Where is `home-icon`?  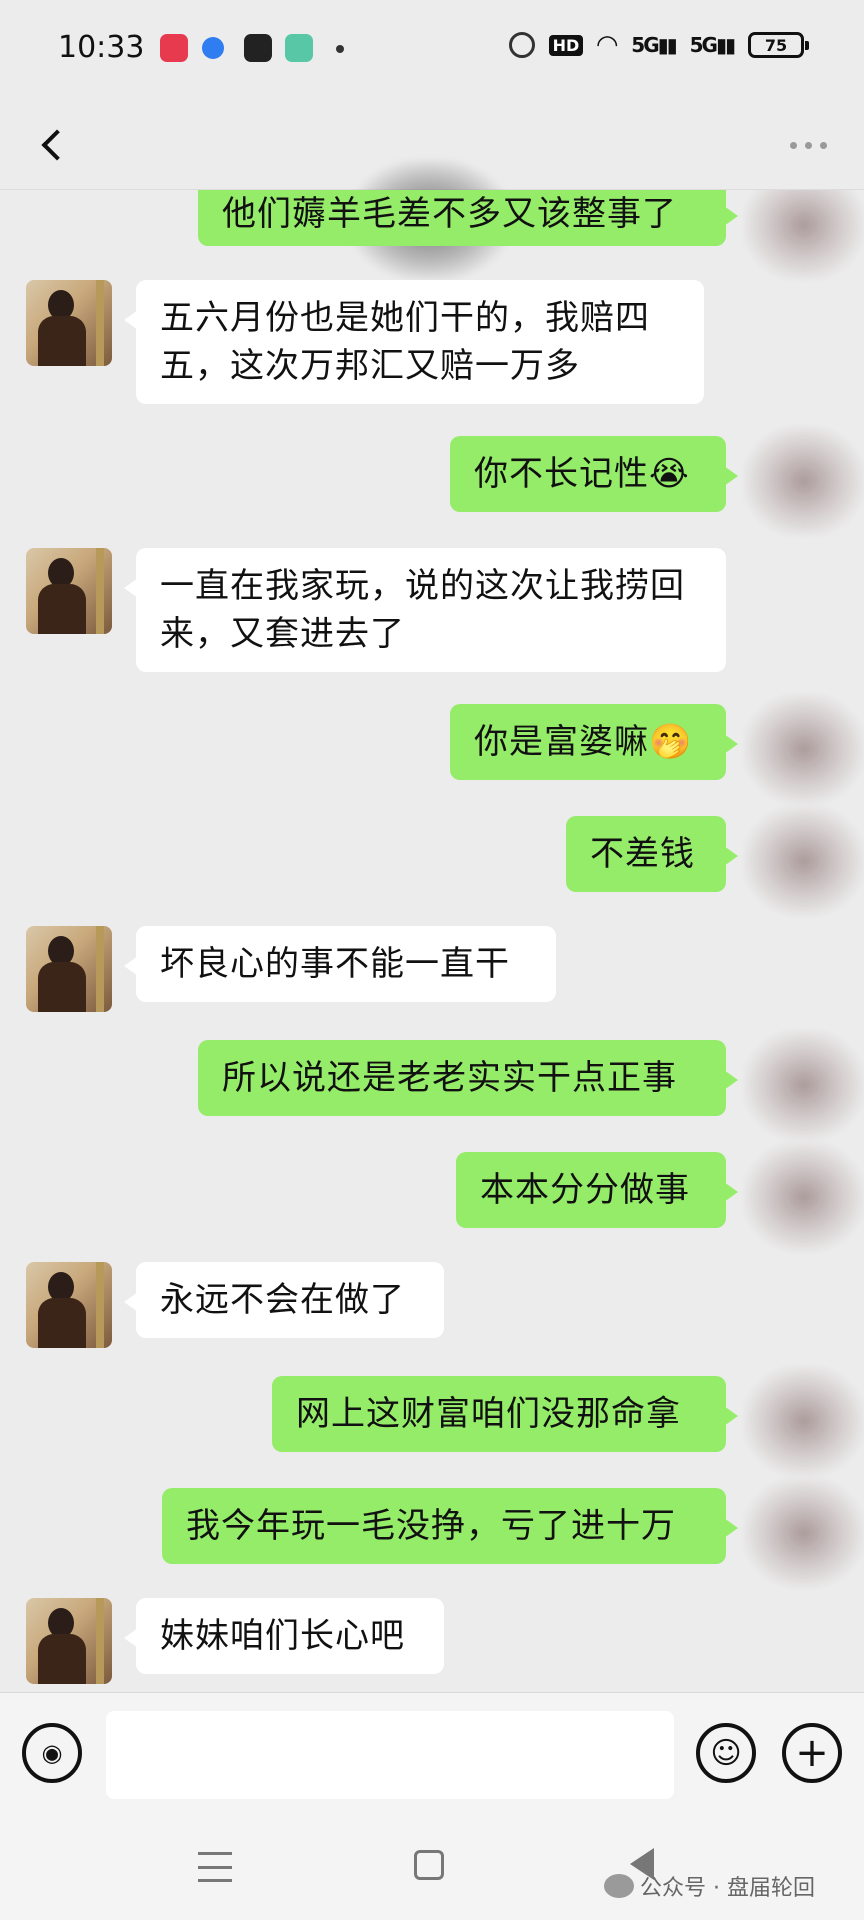
home-icon is located at coordinates (429, 1865).